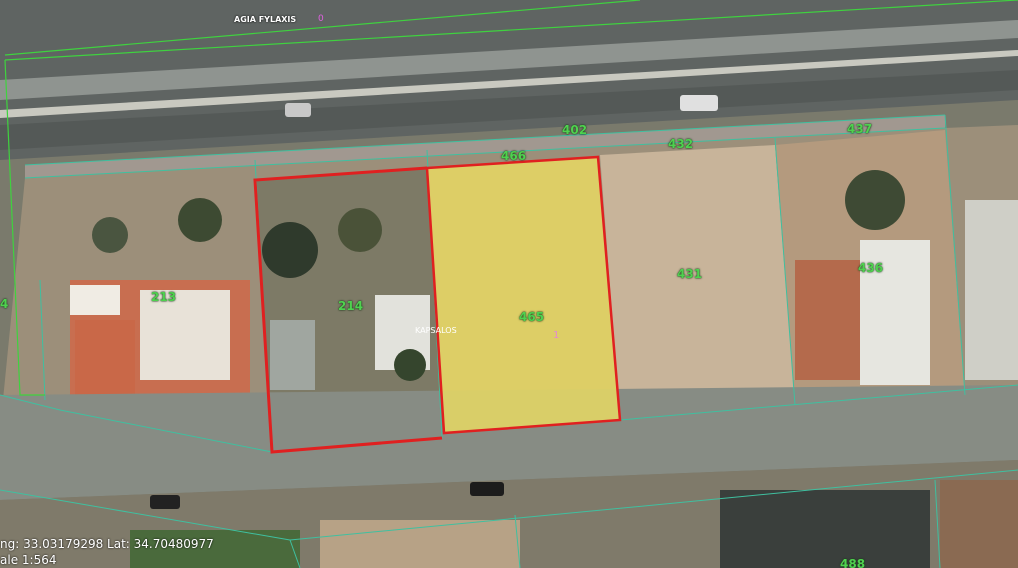 Image resolution: width=1018 pixels, height=568 pixels. Describe the element at coordinates (28, 560) in the screenshot. I see `scale-text: ale 1:564` at that location.